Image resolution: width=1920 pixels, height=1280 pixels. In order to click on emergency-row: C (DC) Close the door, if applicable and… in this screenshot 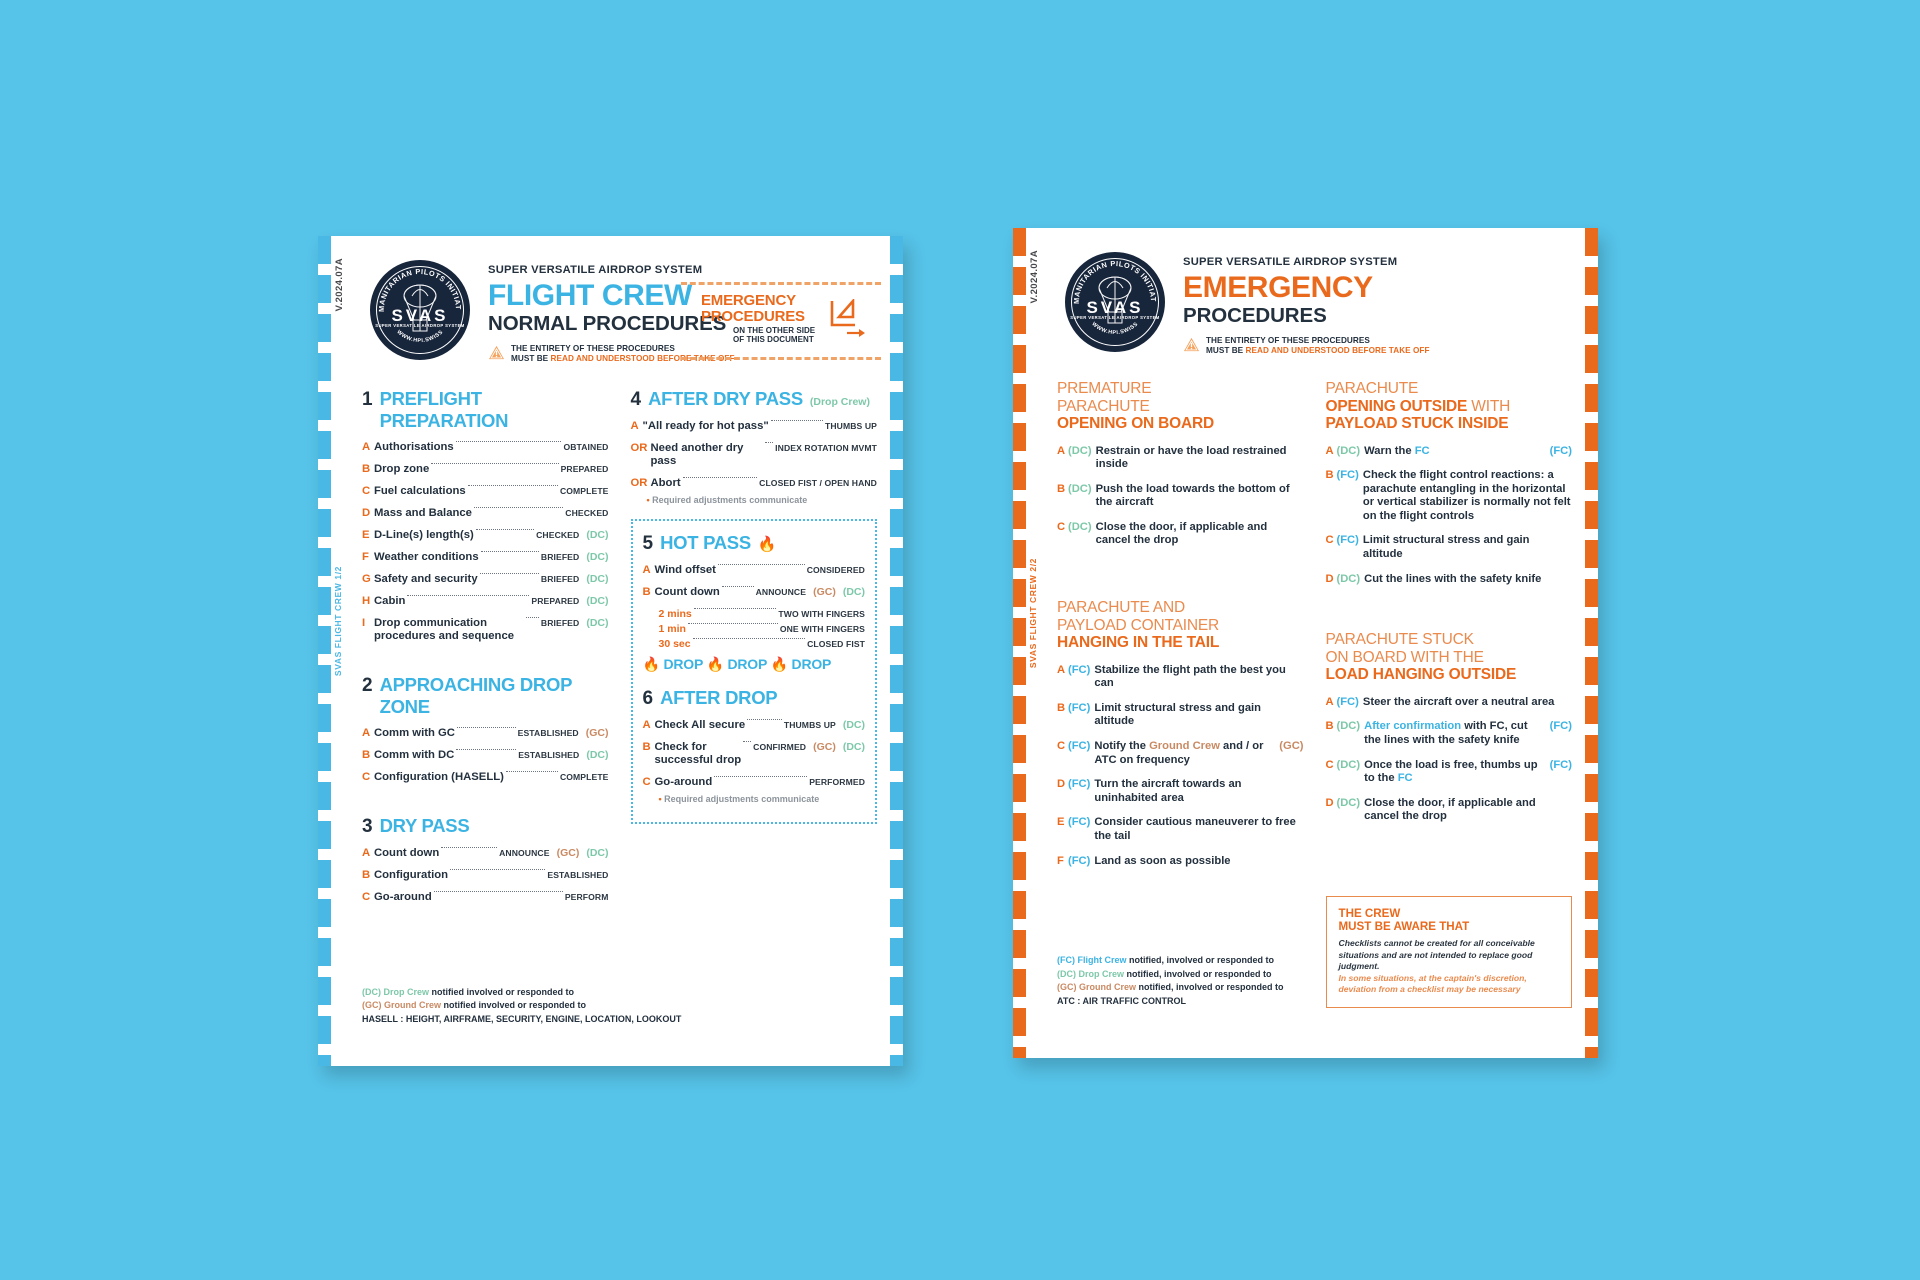, I will do `click(1180, 534)`.